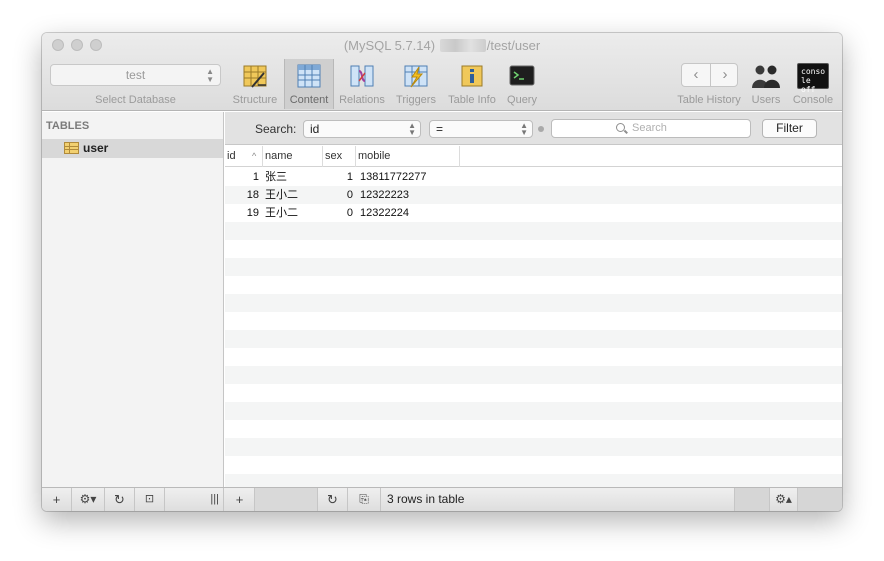  Describe the element at coordinates (533, 156) in the screenshot. I see `table-header: id ^ name sex mobile` at that location.